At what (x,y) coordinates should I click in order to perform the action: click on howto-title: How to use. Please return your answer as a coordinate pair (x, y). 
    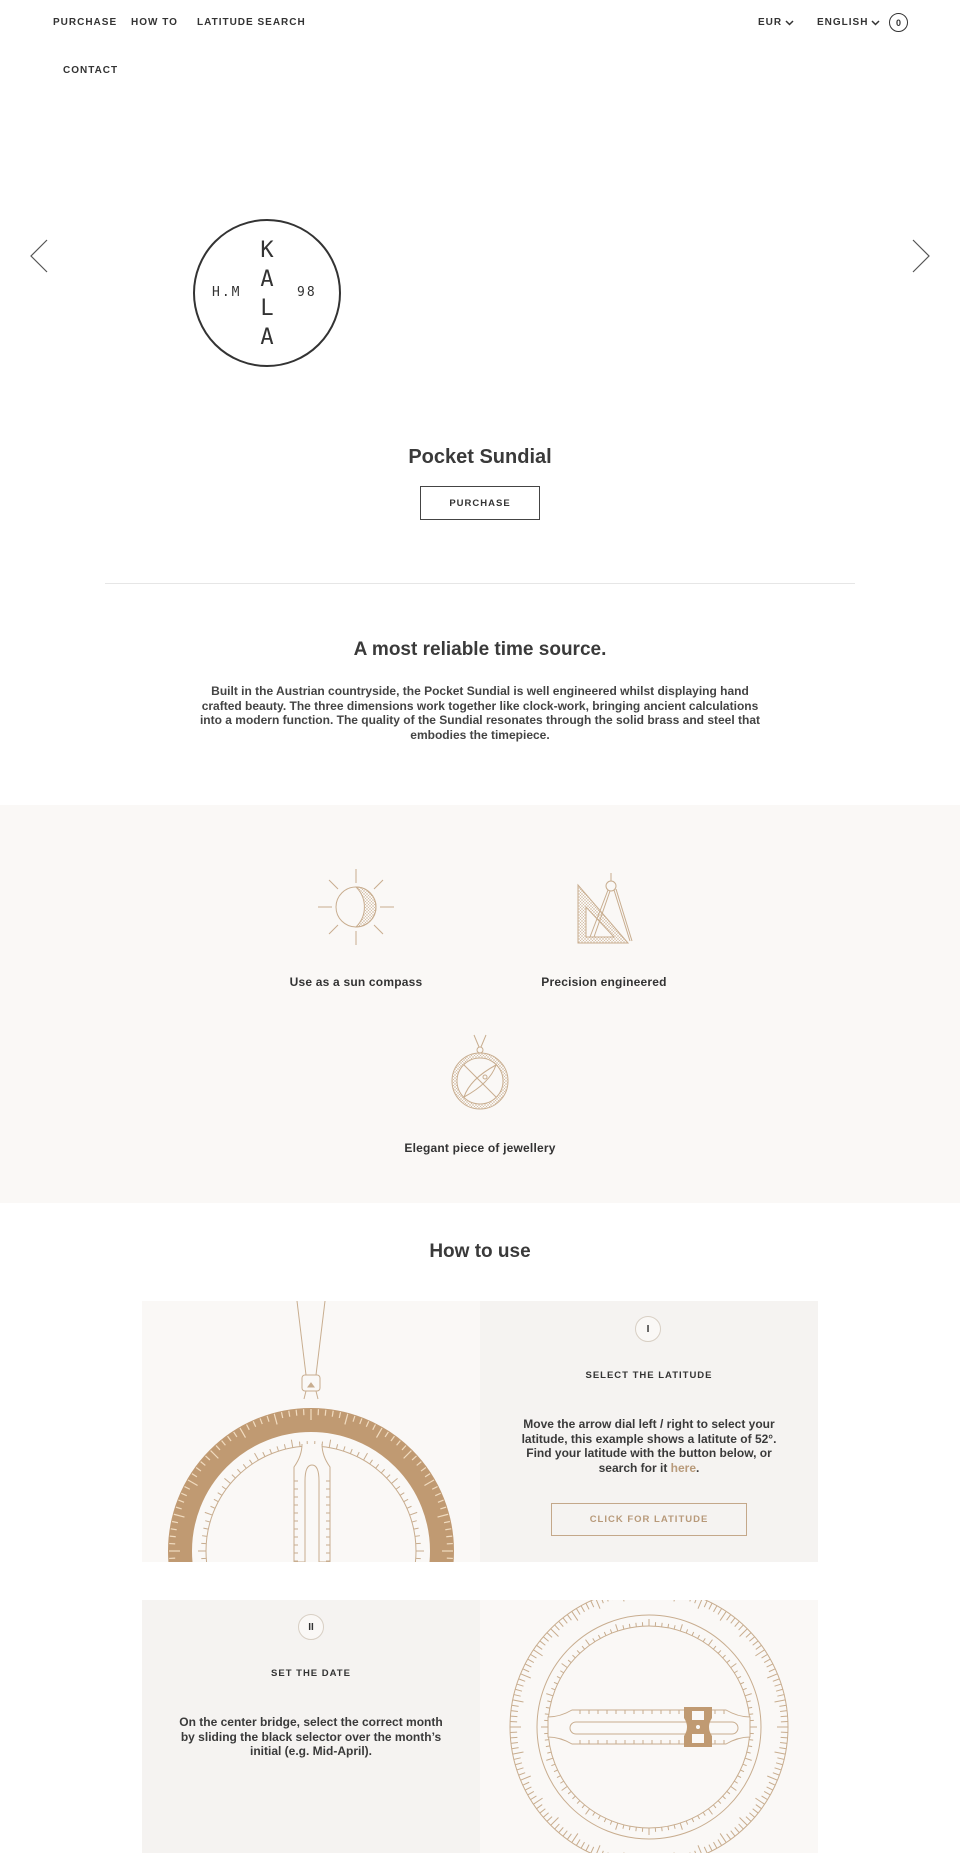
    Looking at the image, I should click on (480, 1251).